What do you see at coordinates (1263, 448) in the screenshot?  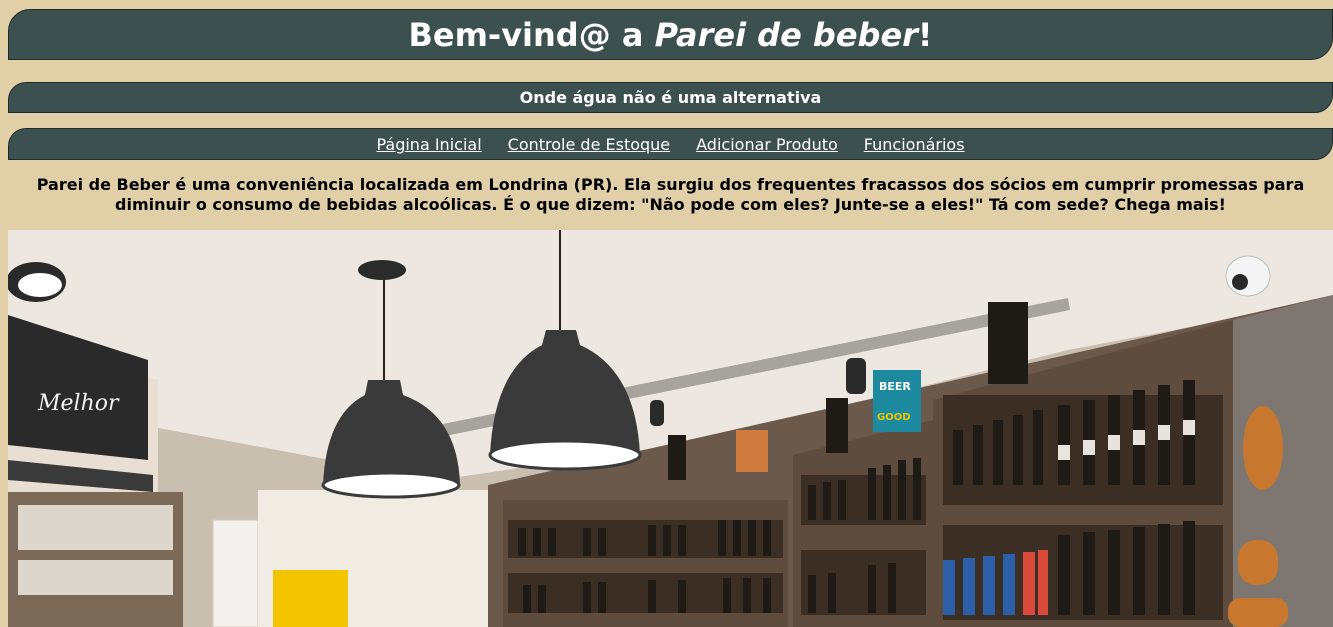 I see `decor-hops` at bounding box center [1263, 448].